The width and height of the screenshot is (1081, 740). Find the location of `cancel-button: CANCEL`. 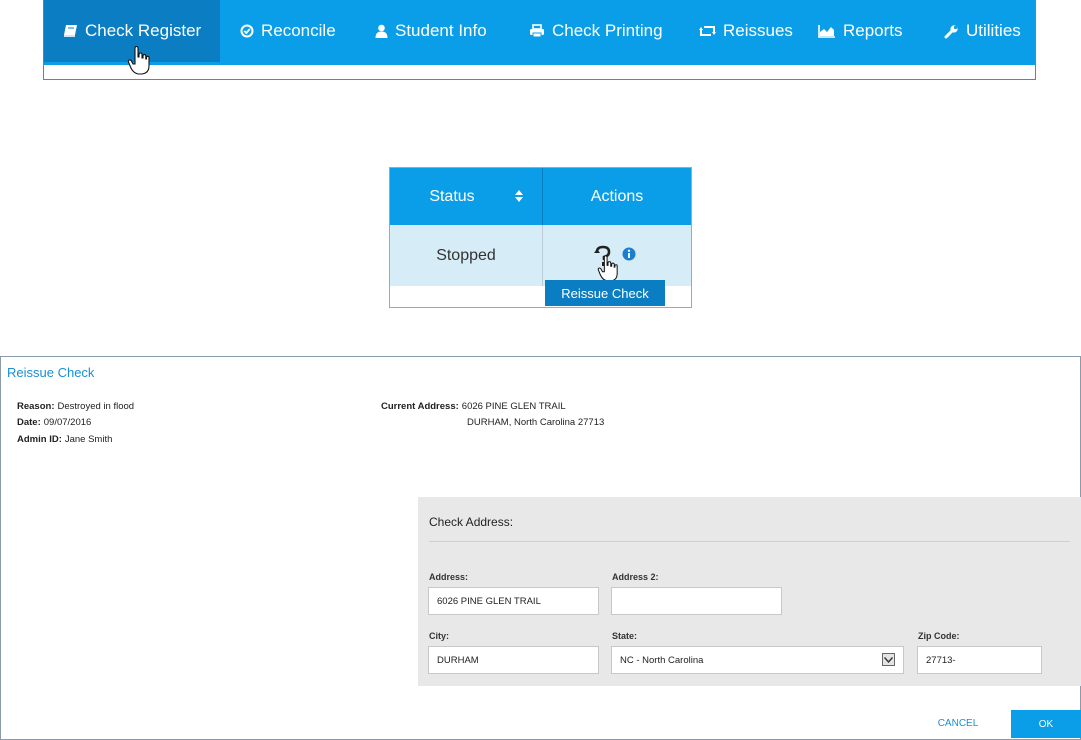

cancel-button: CANCEL is located at coordinates (958, 723).